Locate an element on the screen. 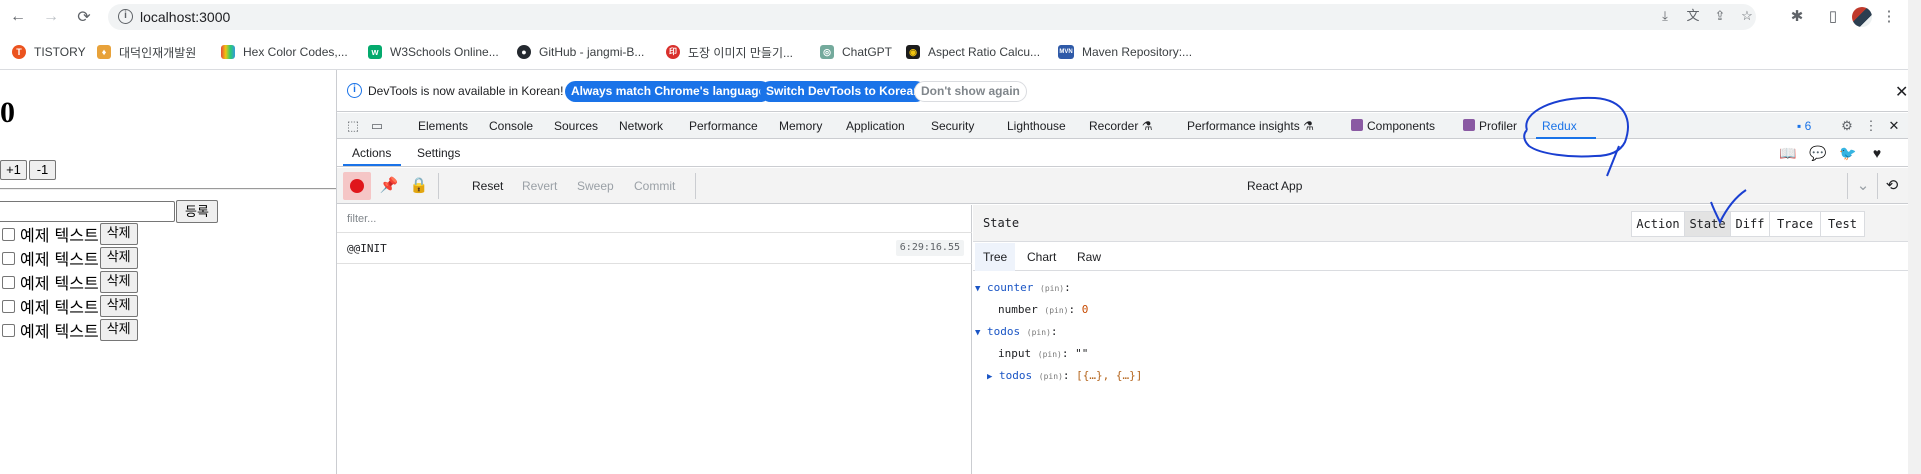  tab-security: Security is located at coordinates (952, 126).